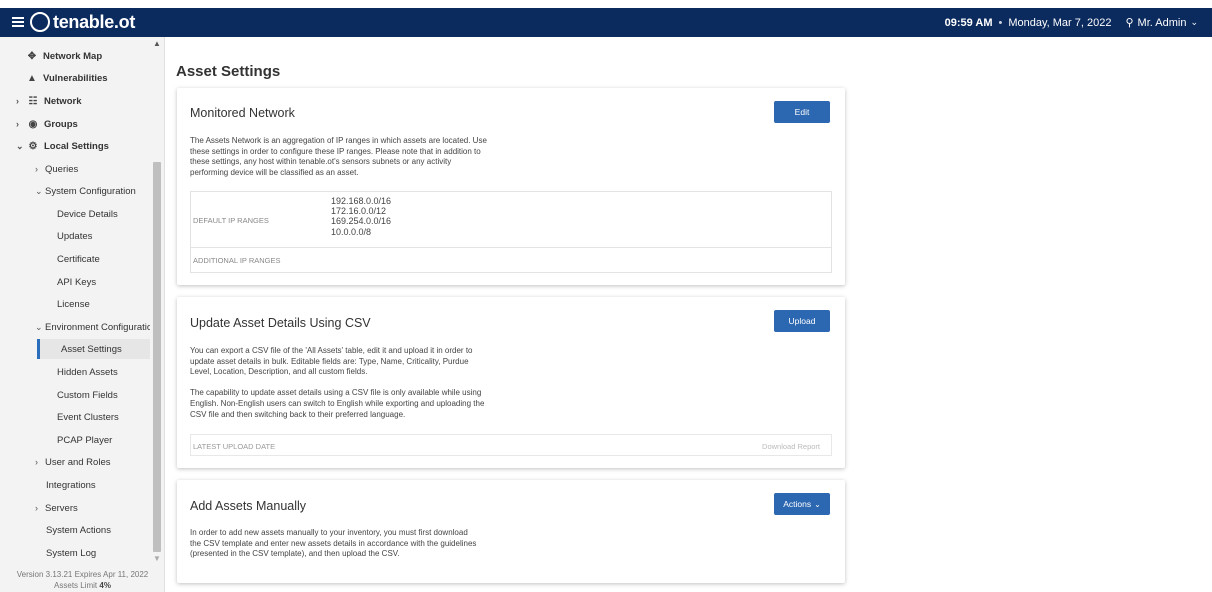 Image resolution: width=1212 pixels, height=592 pixels. Describe the element at coordinates (62, 169) in the screenshot. I see `sidebar-item-label: Queries` at that location.